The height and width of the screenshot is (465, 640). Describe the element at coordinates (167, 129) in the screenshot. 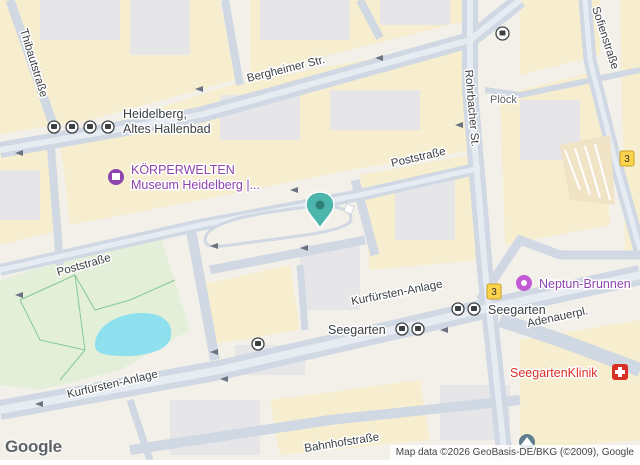

I see `transit-label-line2: Altes Hallenbad` at that location.